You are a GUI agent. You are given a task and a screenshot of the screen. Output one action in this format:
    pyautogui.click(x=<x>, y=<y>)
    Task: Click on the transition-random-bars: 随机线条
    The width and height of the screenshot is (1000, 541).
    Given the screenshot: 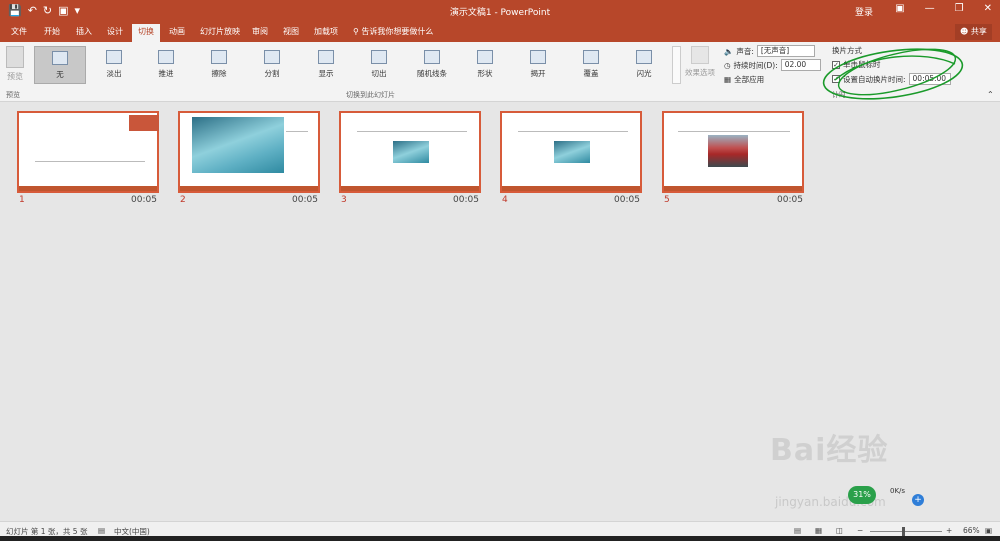 What is the action you would take?
    pyautogui.click(x=432, y=65)
    